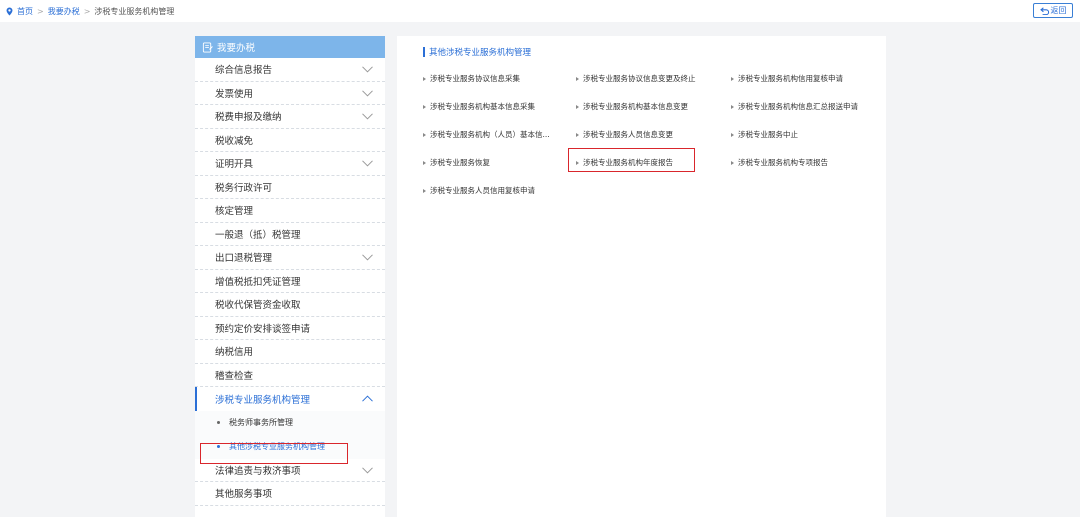  I want to click on sidebar-item-label: 核定管理, so click(234, 212).